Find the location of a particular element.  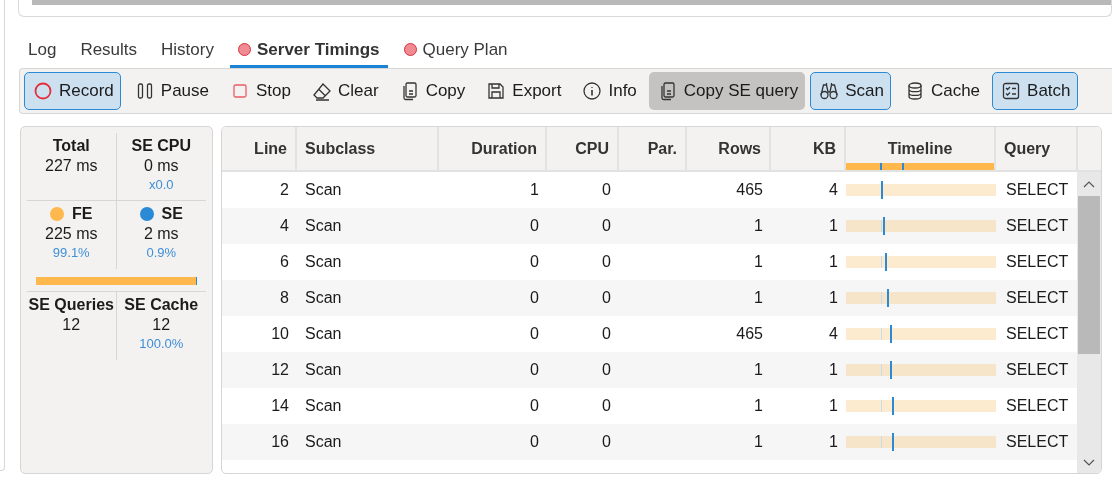

checklist-icon is located at coordinates (1011, 91).